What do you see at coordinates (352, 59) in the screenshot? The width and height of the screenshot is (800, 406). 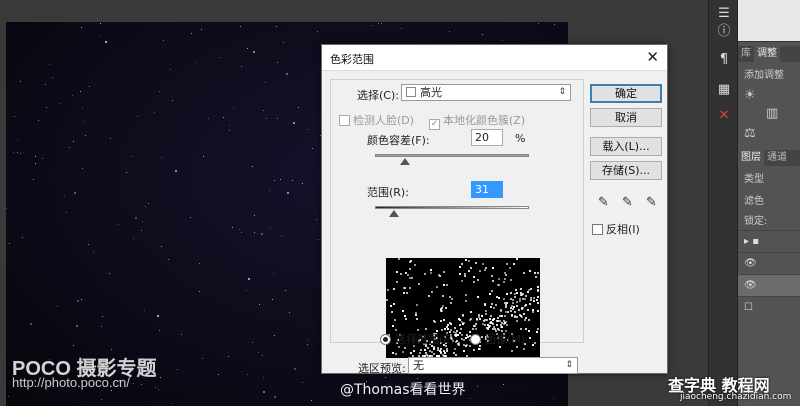 I see `dialog-title: 色彩范围` at bounding box center [352, 59].